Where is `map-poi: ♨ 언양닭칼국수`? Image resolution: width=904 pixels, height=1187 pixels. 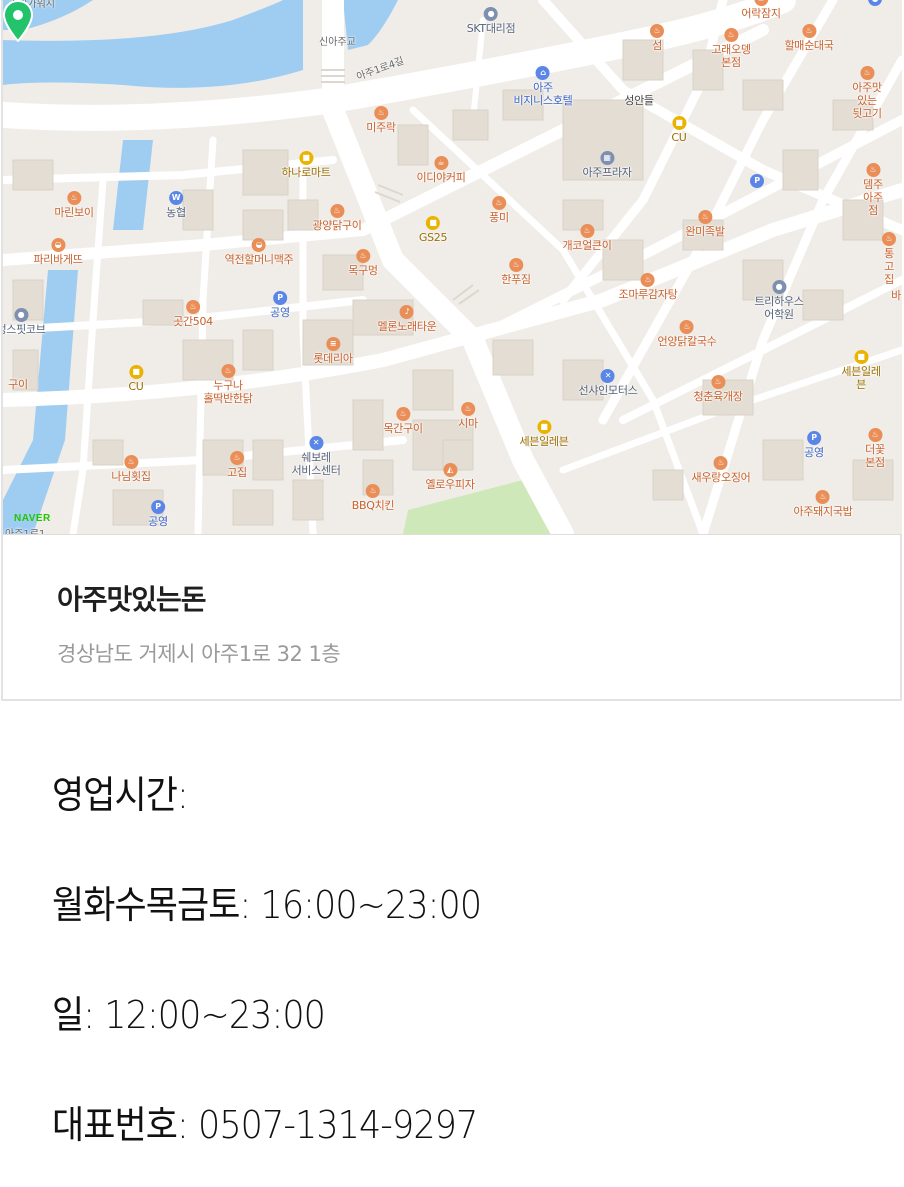 map-poi: ♨ 언양닭칼국수 is located at coordinates (687, 334).